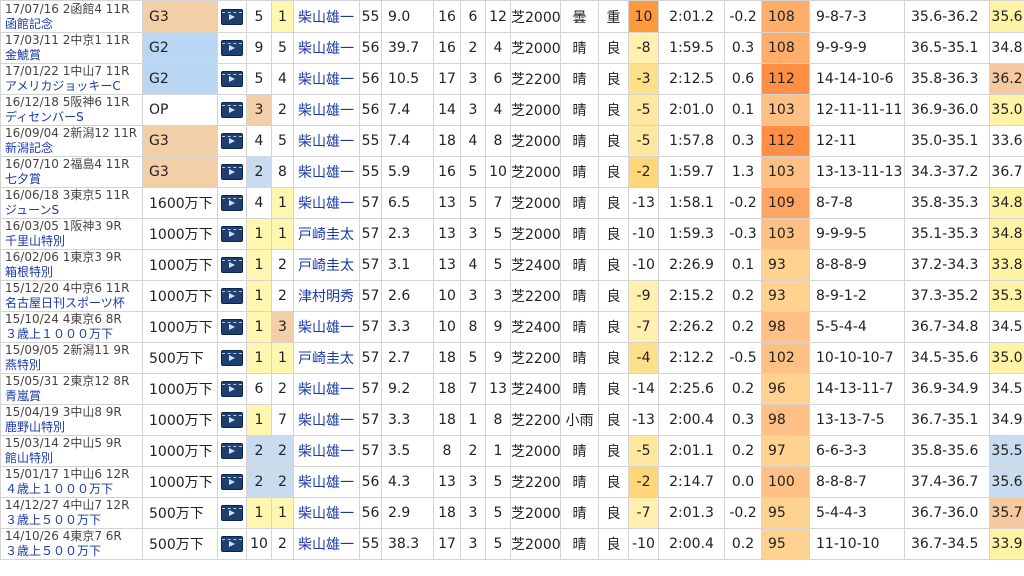 Image resolution: width=1024 pixels, height=576 pixels. Describe the element at coordinates (73, 427) in the screenshot. I see `race-name-link: 鹿野山特別` at that location.